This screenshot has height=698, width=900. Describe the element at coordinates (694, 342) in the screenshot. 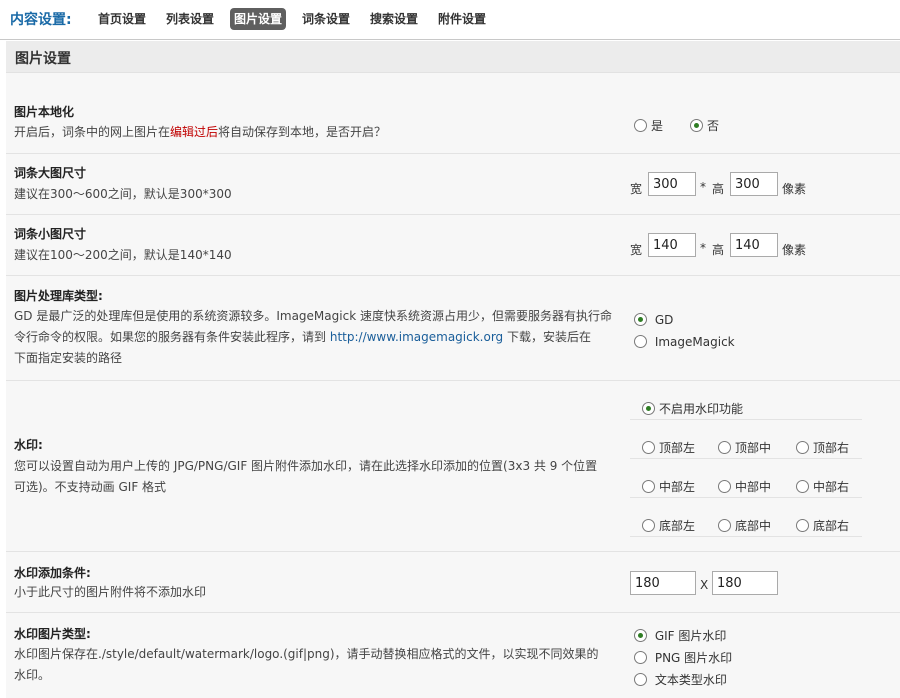

I see `lib-imagemagick-label: ImageMagick` at that location.